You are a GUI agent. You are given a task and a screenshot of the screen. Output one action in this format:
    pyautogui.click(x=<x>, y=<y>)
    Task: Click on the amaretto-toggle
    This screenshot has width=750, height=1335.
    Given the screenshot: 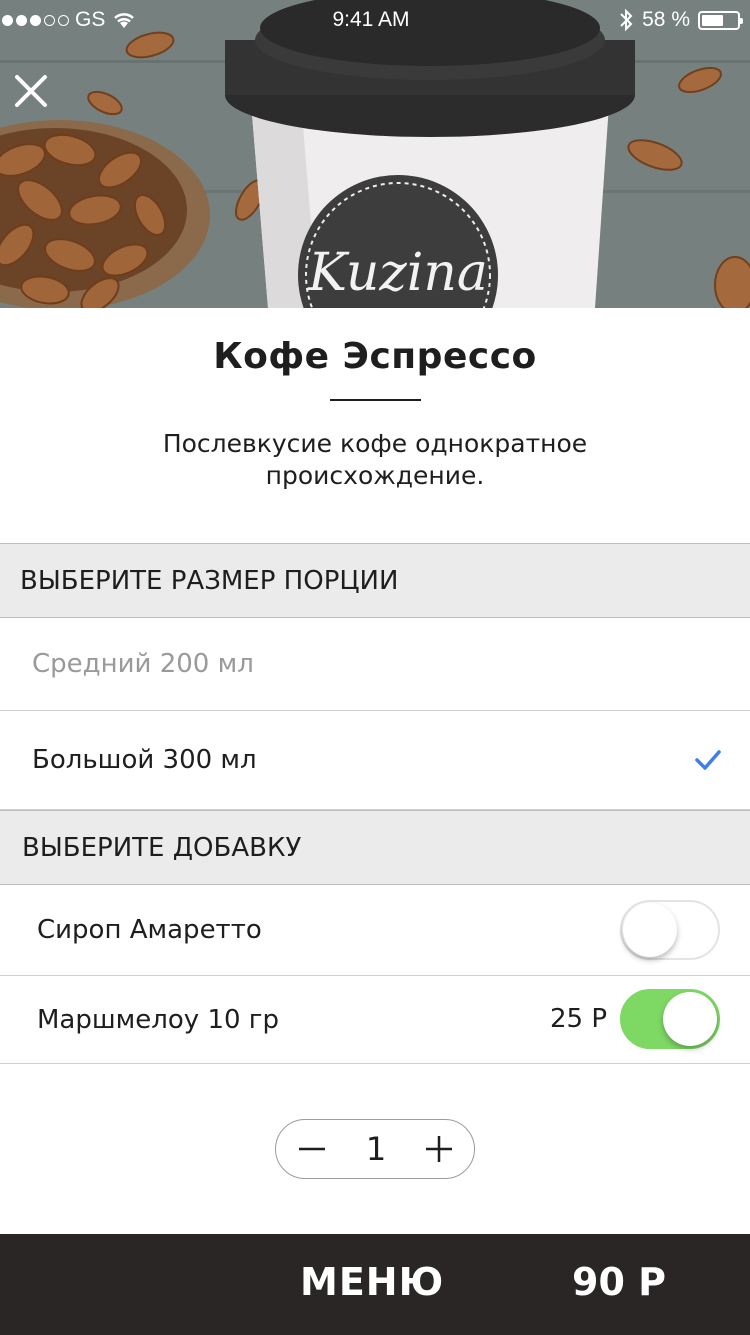 What is the action you would take?
    pyautogui.click(x=670, y=930)
    